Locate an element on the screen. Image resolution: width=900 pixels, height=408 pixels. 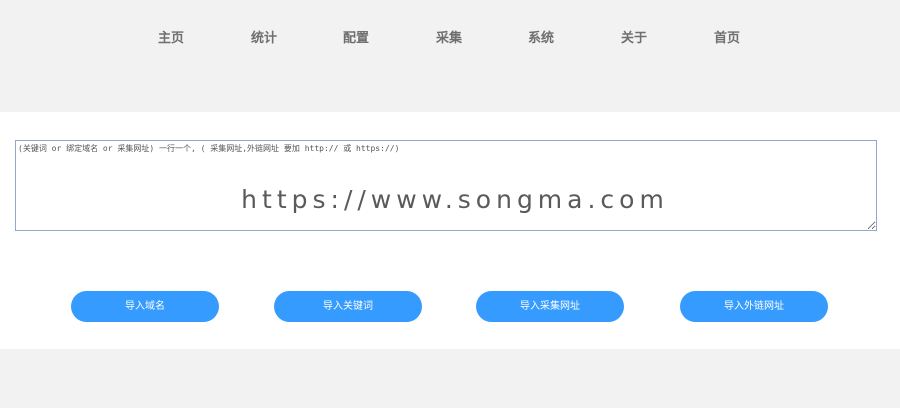
nav-item-home: 主页 is located at coordinates (171, 36).